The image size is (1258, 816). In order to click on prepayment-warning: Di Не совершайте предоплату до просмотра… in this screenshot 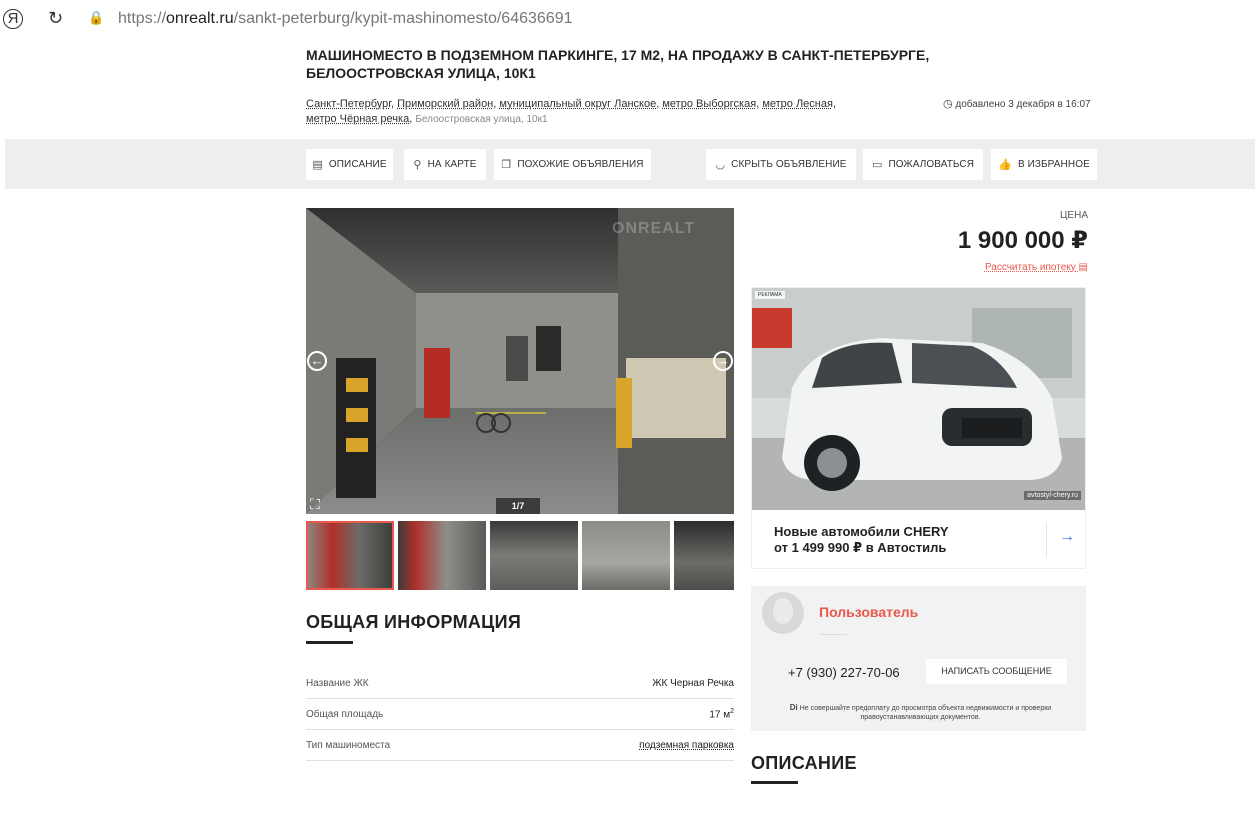, I will do `click(920, 712)`.